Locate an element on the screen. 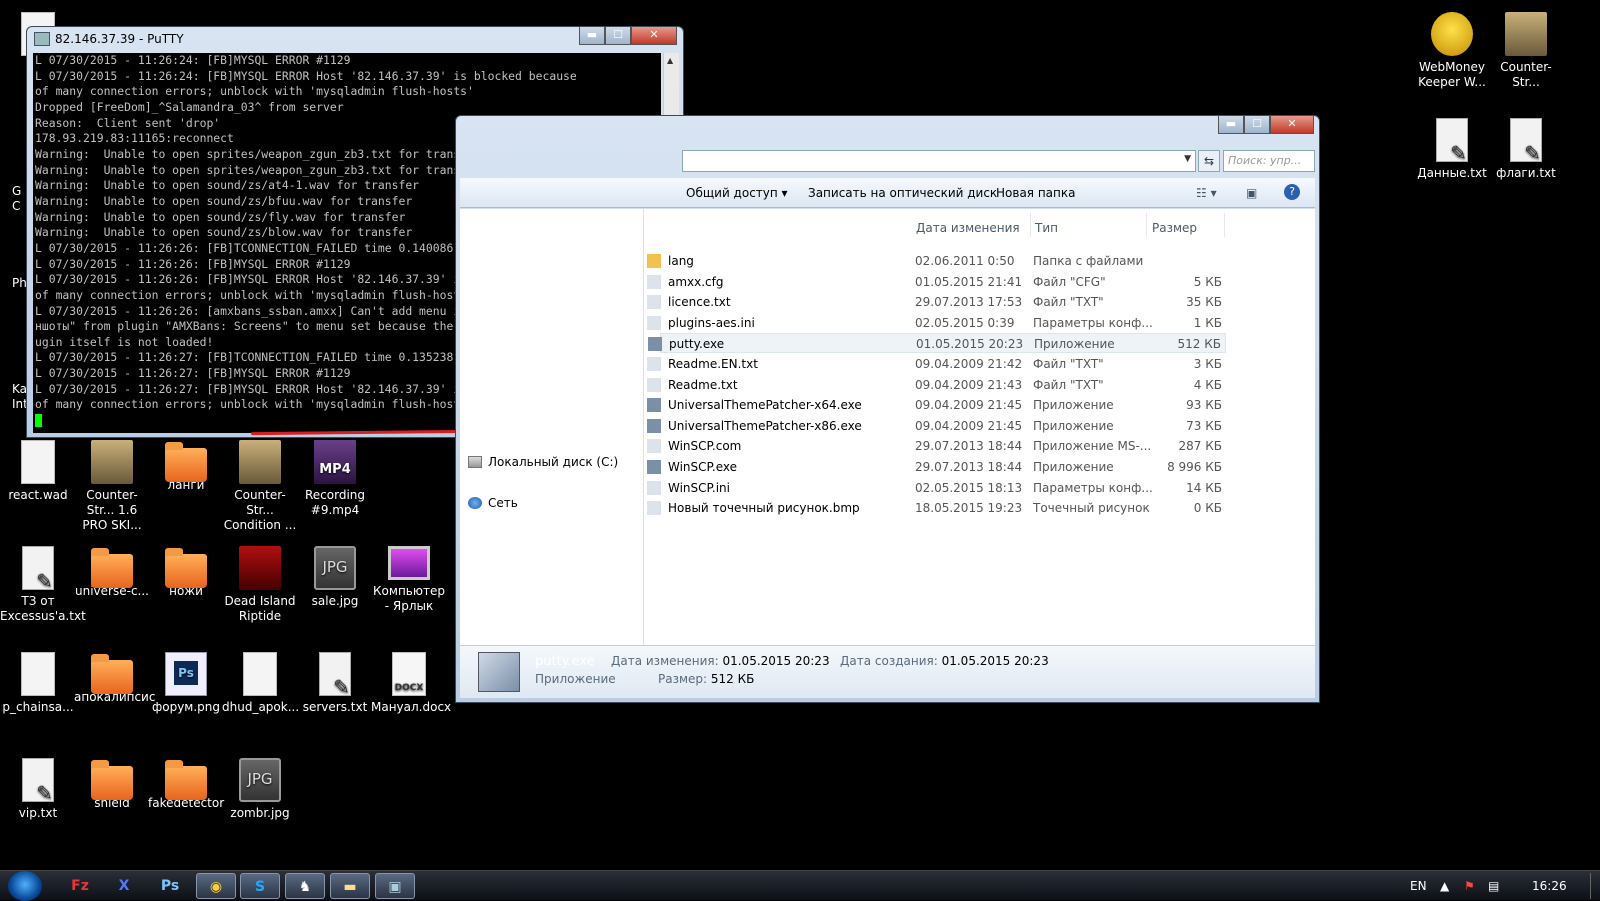 Image resolution: width=1600 pixels, height=901 pixels. desktop-icon: флаги.txt is located at coordinates (1526, 149).